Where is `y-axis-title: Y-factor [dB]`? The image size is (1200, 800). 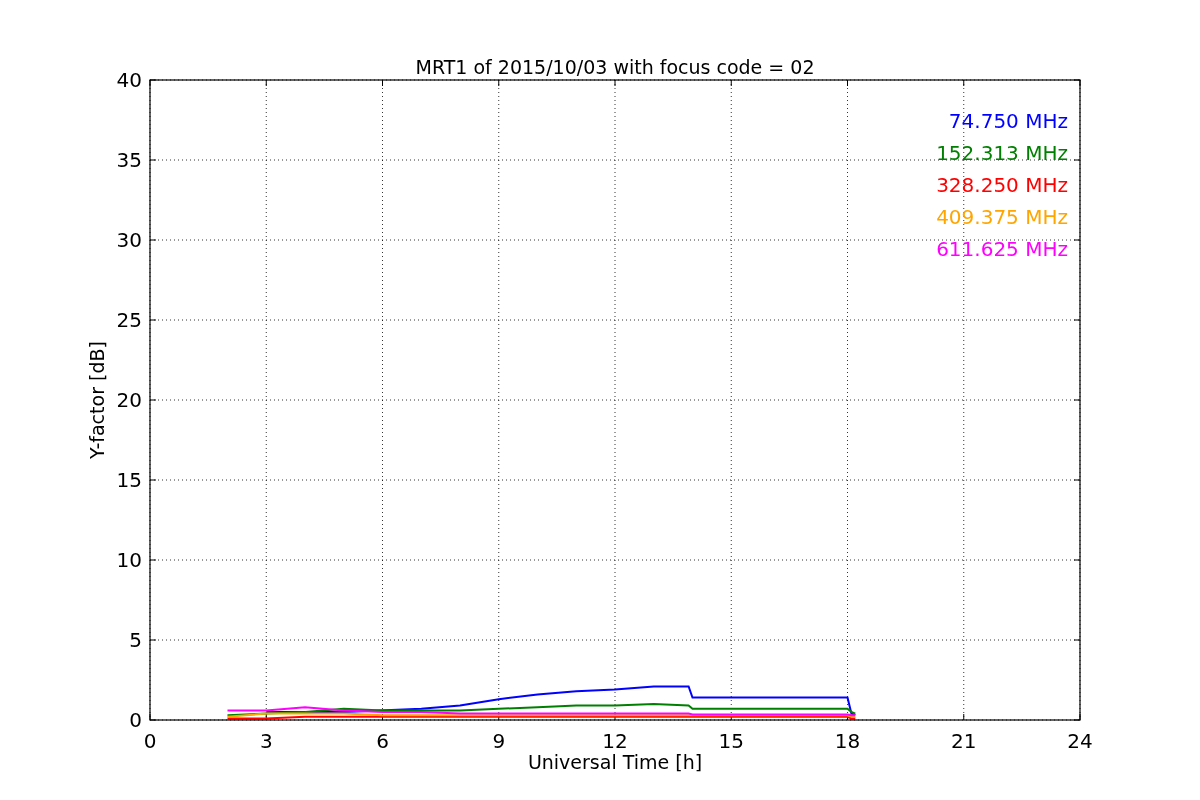 y-axis-title: Y-factor [dB] is located at coordinates (97, 400).